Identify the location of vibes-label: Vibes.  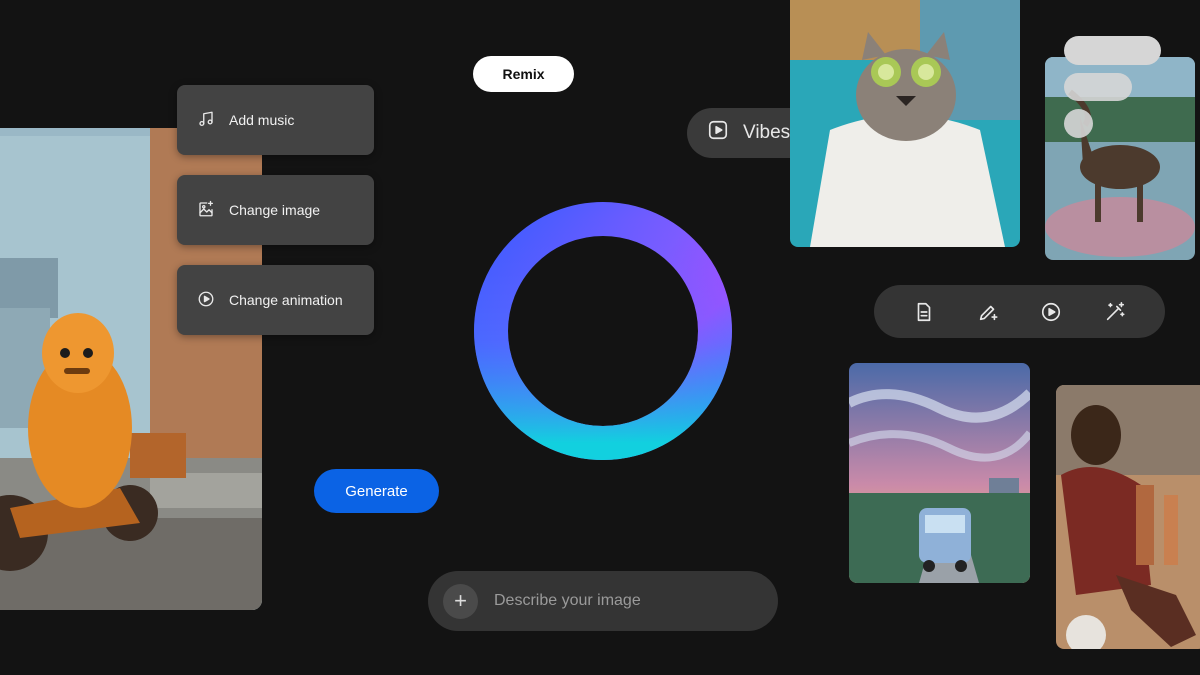
(767, 132).